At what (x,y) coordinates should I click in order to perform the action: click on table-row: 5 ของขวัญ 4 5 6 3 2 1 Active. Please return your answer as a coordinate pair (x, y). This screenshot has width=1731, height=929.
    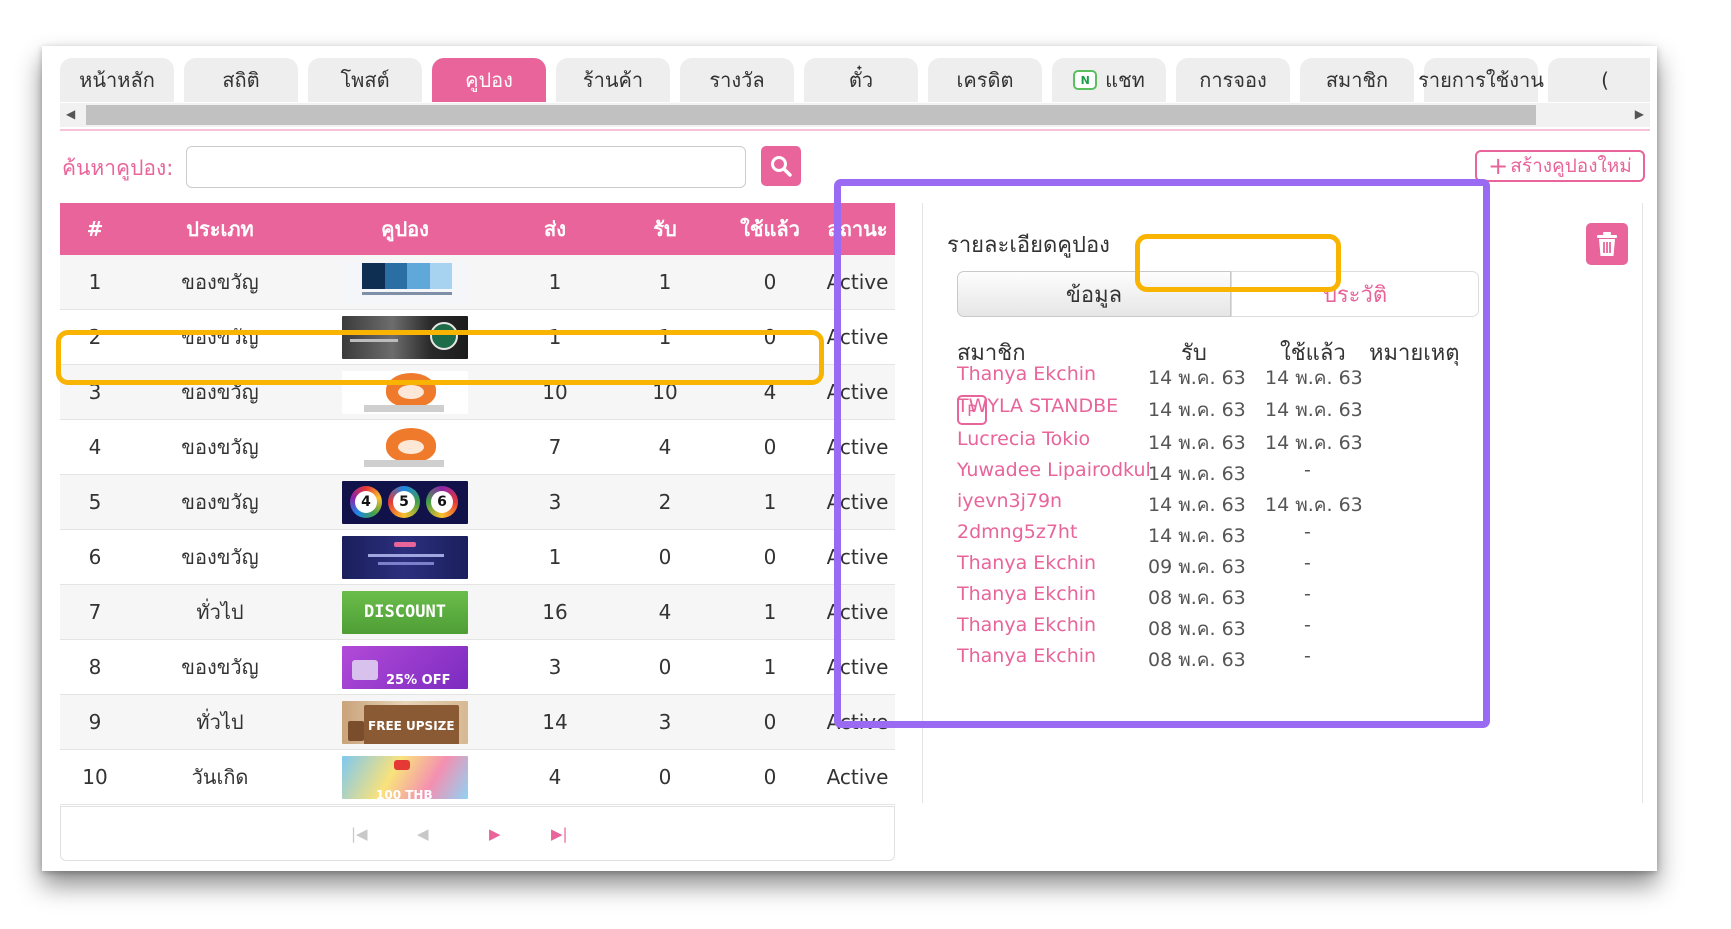
    Looking at the image, I should click on (477, 502).